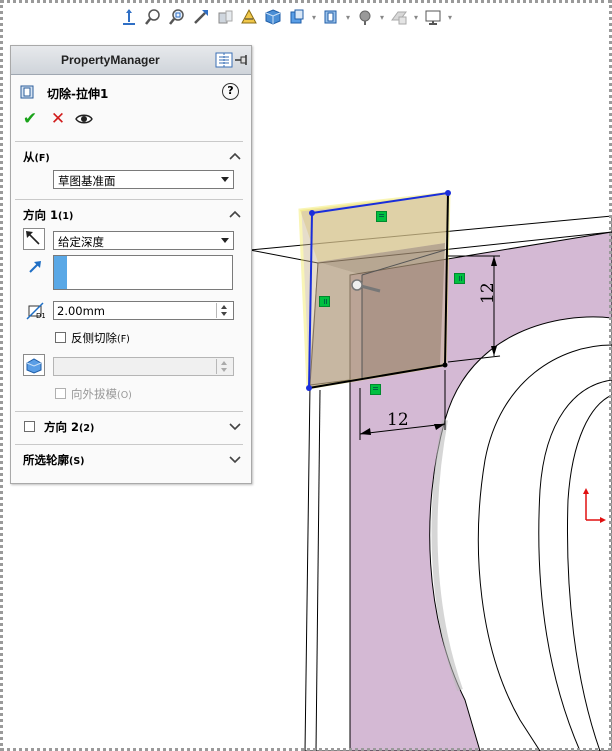  I want to click on draft-icon, so click(34, 366).